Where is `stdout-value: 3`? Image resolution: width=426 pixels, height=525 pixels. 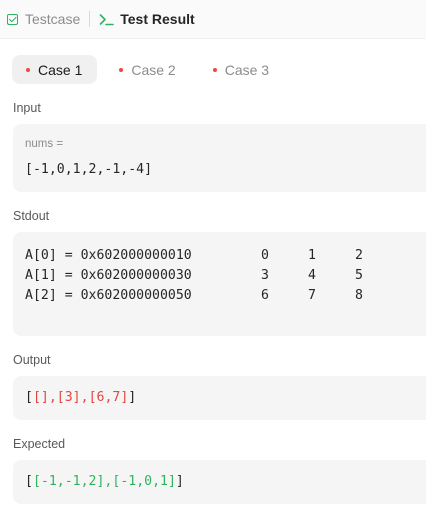
stdout-value: 3 is located at coordinates (265, 275).